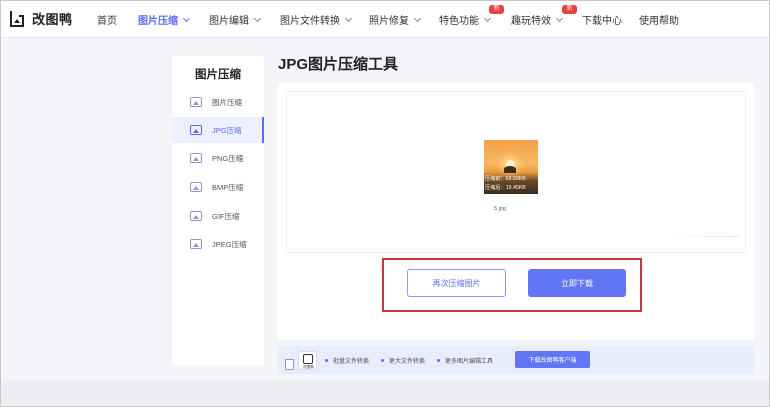 Image resolution: width=770 pixels, height=407 pixels. I want to click on size-after-value: 19.45KB, so click(515, 188).